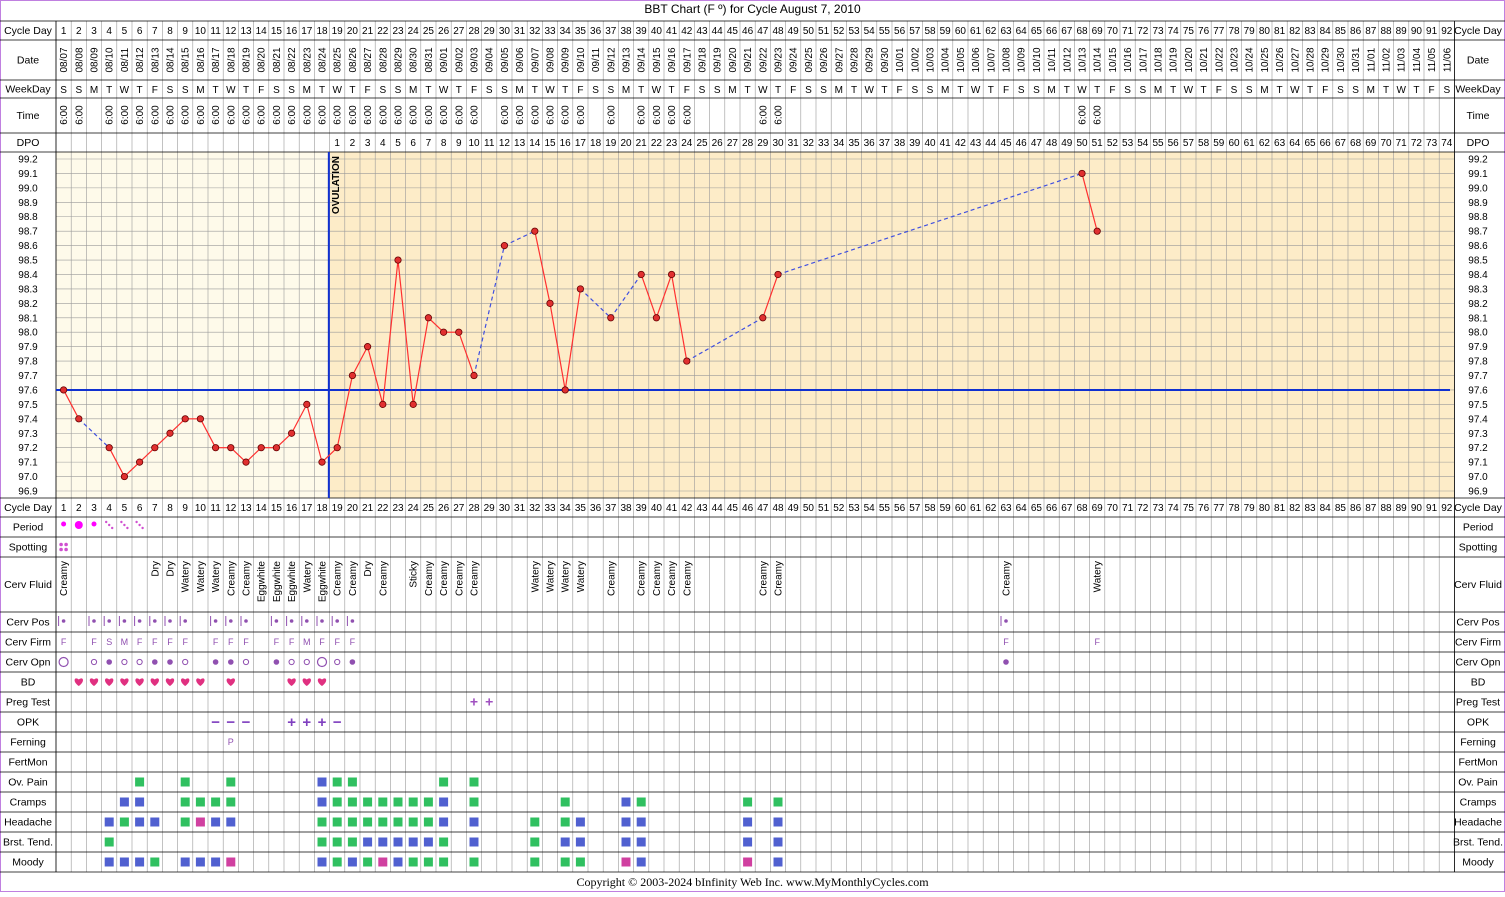 This screenshot has height=897, width=1505. Describe the element at coordinates (125, 59) in the screenshot. I see `date-label: 08/11` at that location.